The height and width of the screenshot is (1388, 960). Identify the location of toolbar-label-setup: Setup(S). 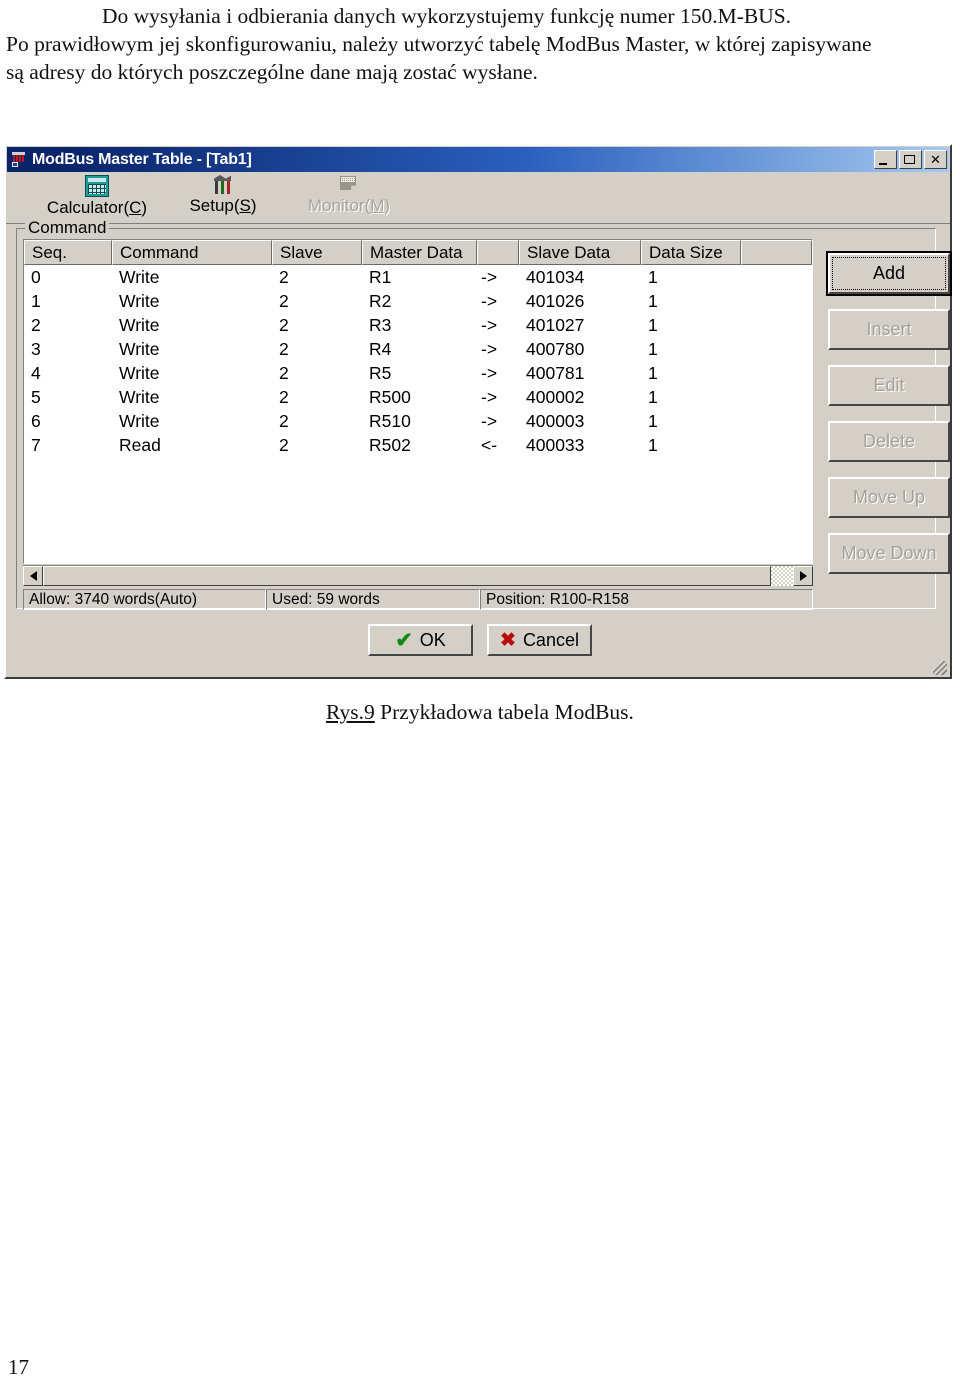
(223, 205).